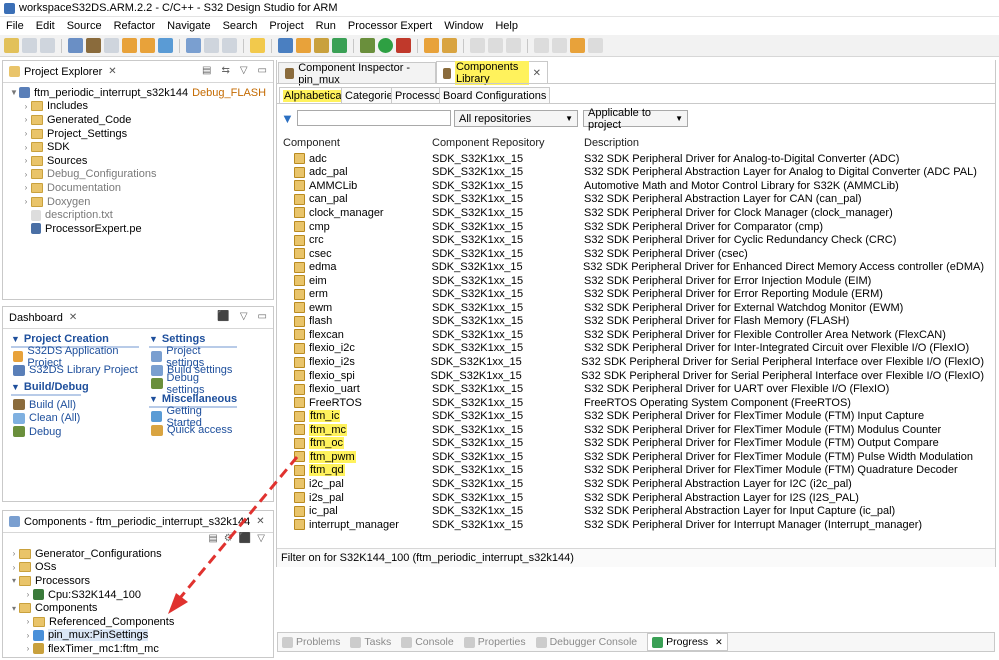 This screenshot has height=660, width=999. I want to click on build-all-link: Build (All), so click(47, 405).